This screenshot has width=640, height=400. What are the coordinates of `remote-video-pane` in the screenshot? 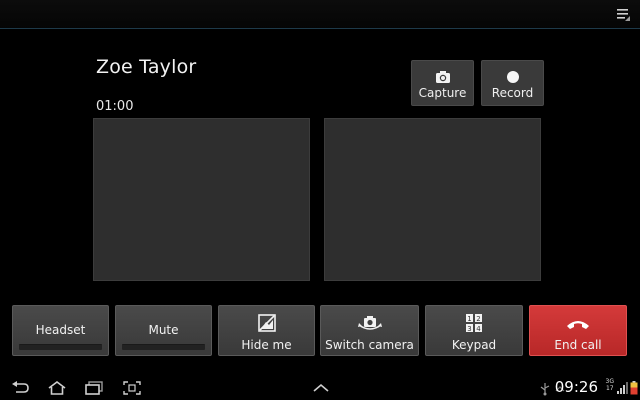 It's located at (201, 199).